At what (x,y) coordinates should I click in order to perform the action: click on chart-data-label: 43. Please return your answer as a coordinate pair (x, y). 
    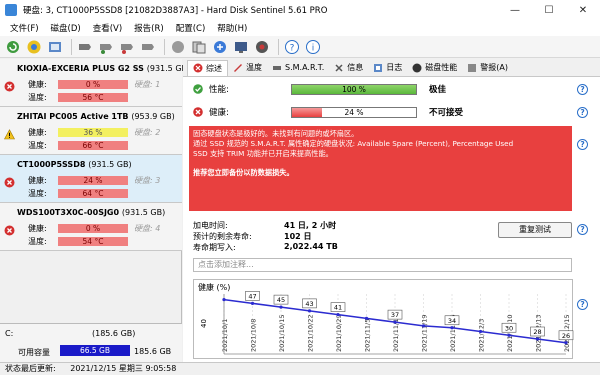
    Looking at the image, I should click on (309, 304).